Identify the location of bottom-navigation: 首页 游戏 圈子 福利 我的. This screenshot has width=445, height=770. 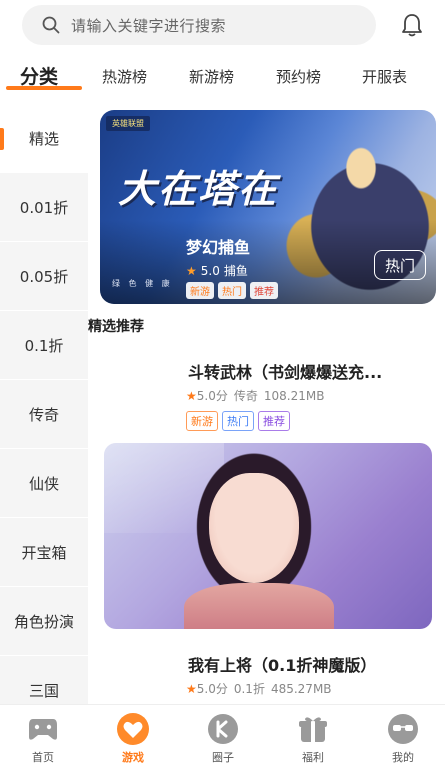
(222, 737).